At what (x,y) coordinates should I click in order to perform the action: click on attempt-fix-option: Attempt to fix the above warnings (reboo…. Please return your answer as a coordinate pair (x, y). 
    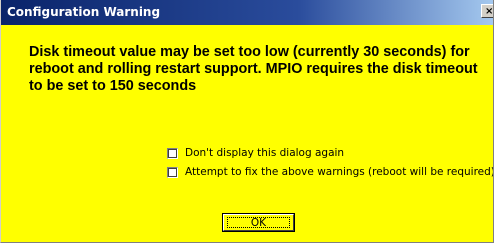
    Looking at the image, I should click on (330, 172).